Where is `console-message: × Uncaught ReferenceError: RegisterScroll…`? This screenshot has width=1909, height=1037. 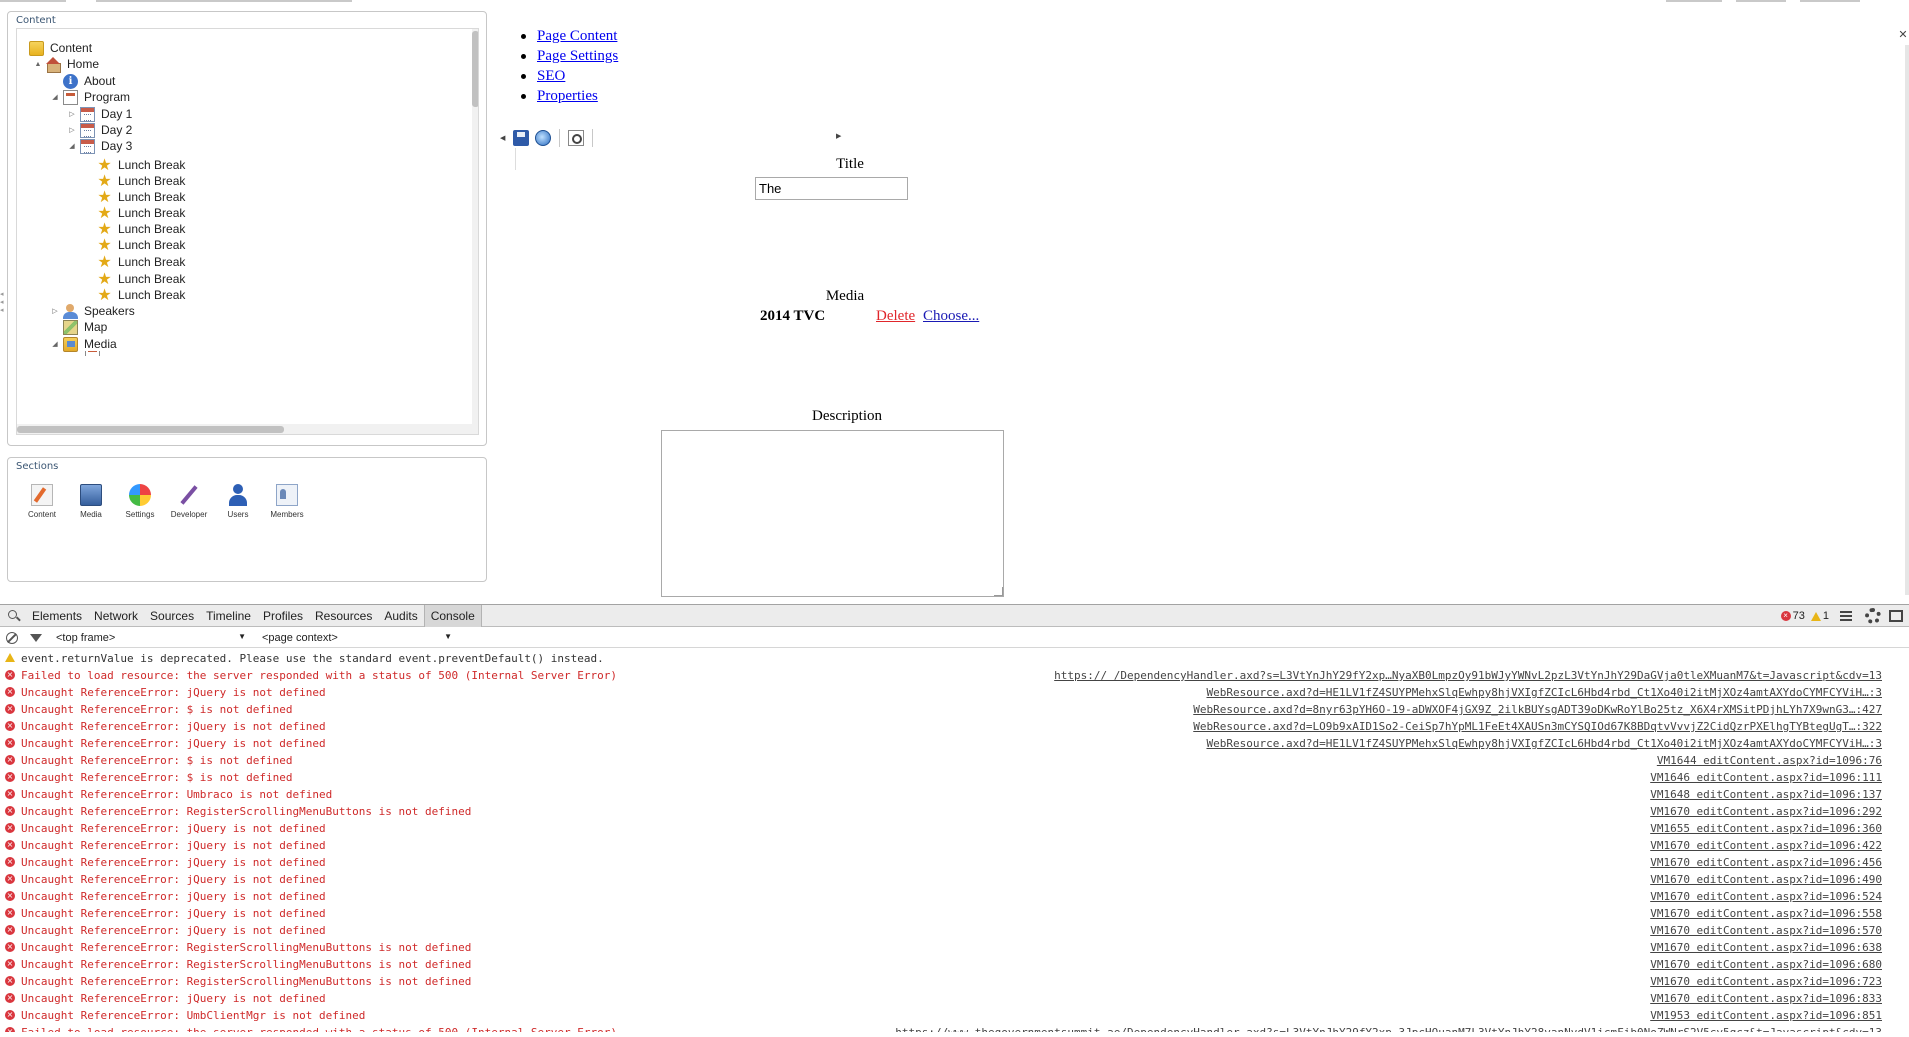 console-message: × Uncaught ReferenceError: RegisterScroll… is located at coordinates (954, 964).